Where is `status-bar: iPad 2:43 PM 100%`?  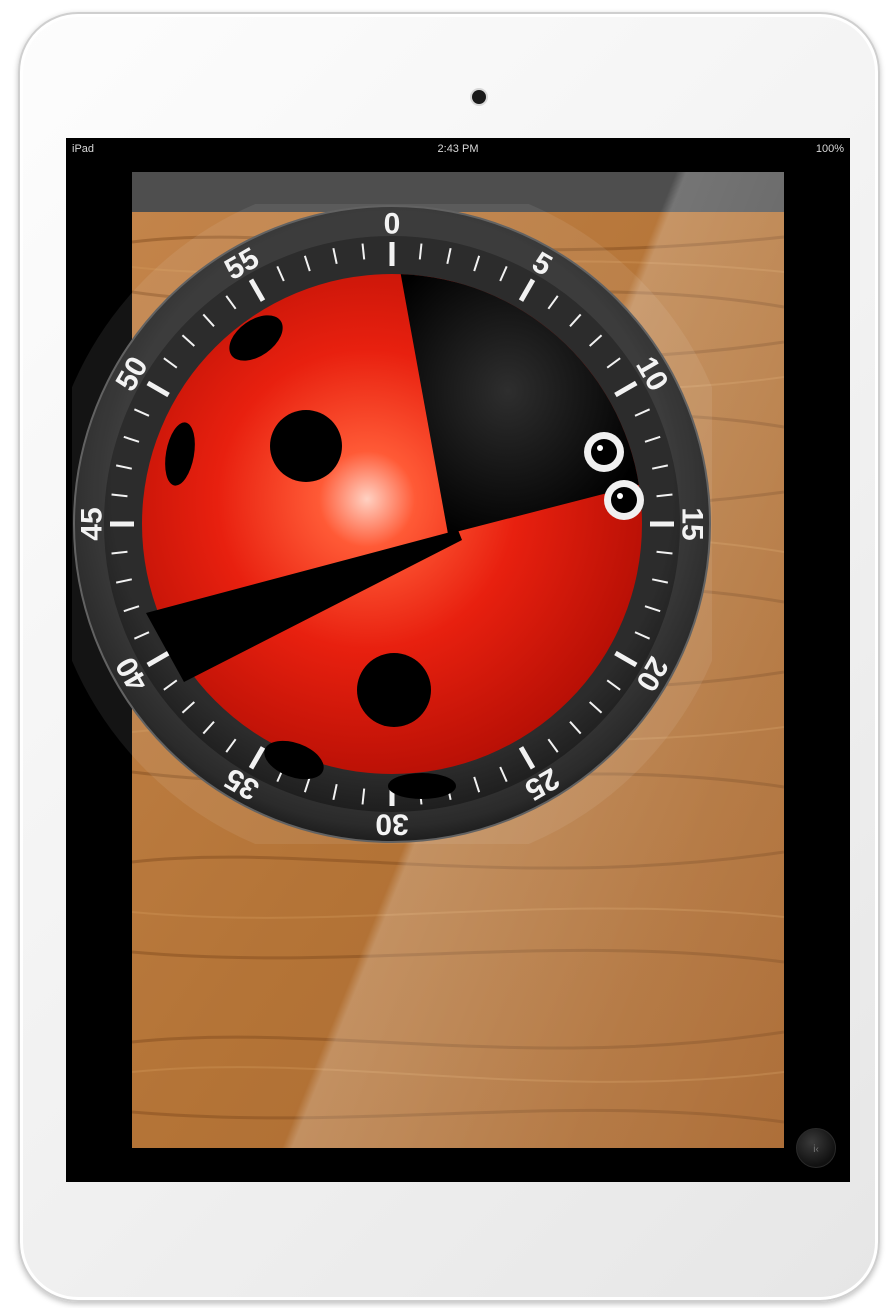 status-bar: iPad 2:43 PM 100% is located at coordinates (458, 149).